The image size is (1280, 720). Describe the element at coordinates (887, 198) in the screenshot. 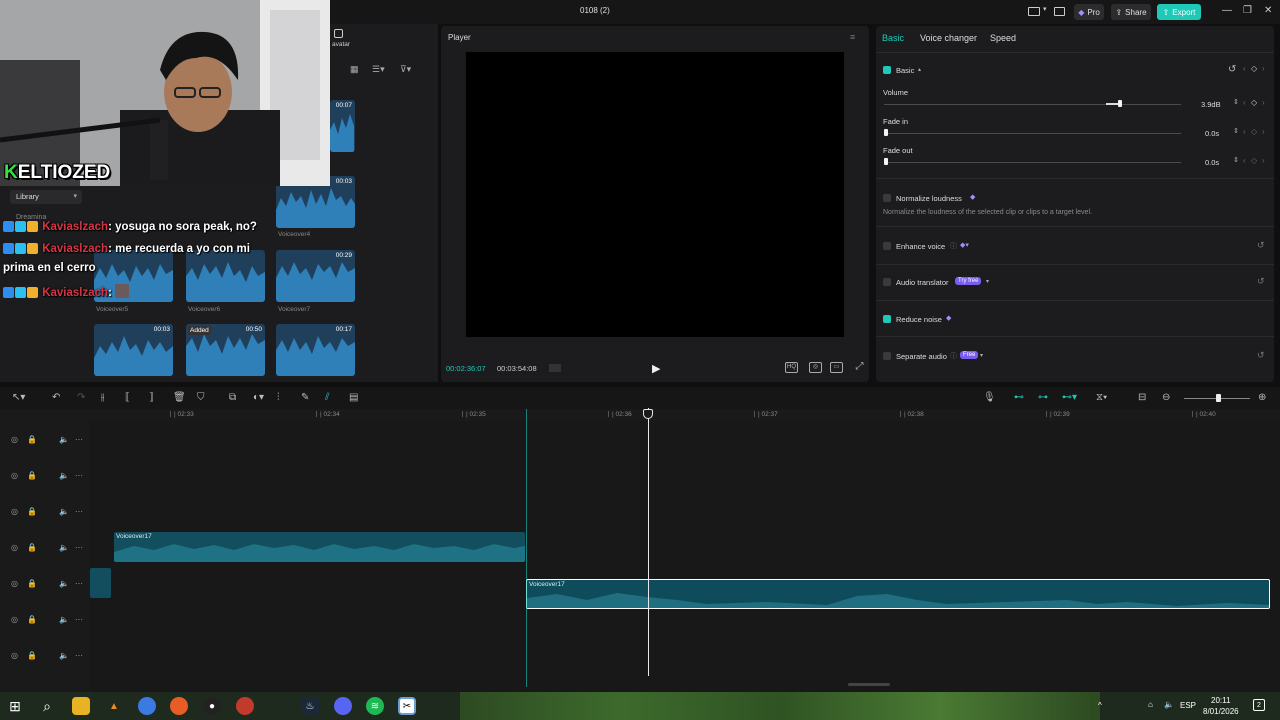

I see `normalize-checkbox` at that location.